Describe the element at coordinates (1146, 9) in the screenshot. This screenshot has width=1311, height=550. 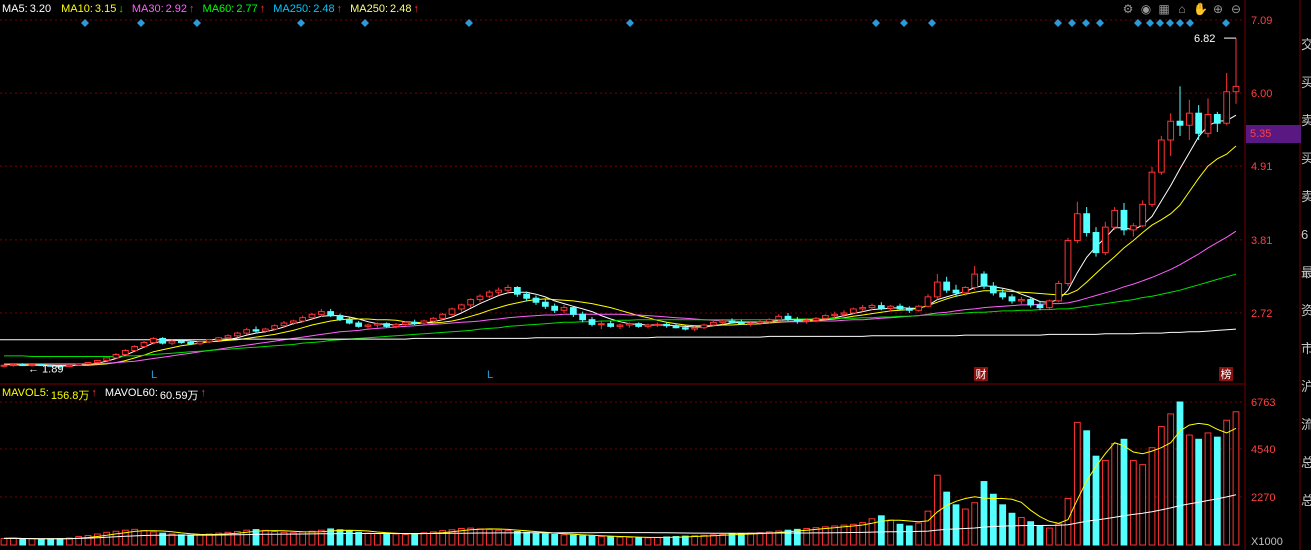
I see `eye-icon: ◉` at that location.